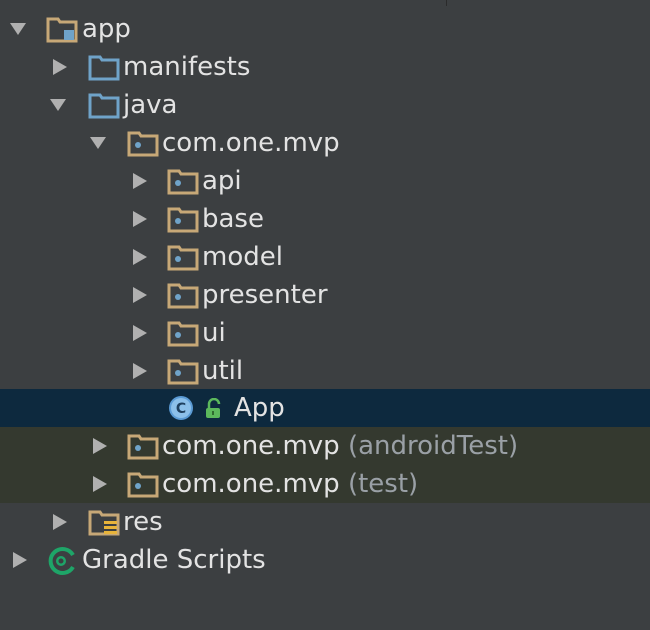  What do you see at coordinates (150, 105) in the screenshot?
I see `tree-node-label: java` at bounding box center [150, 105].